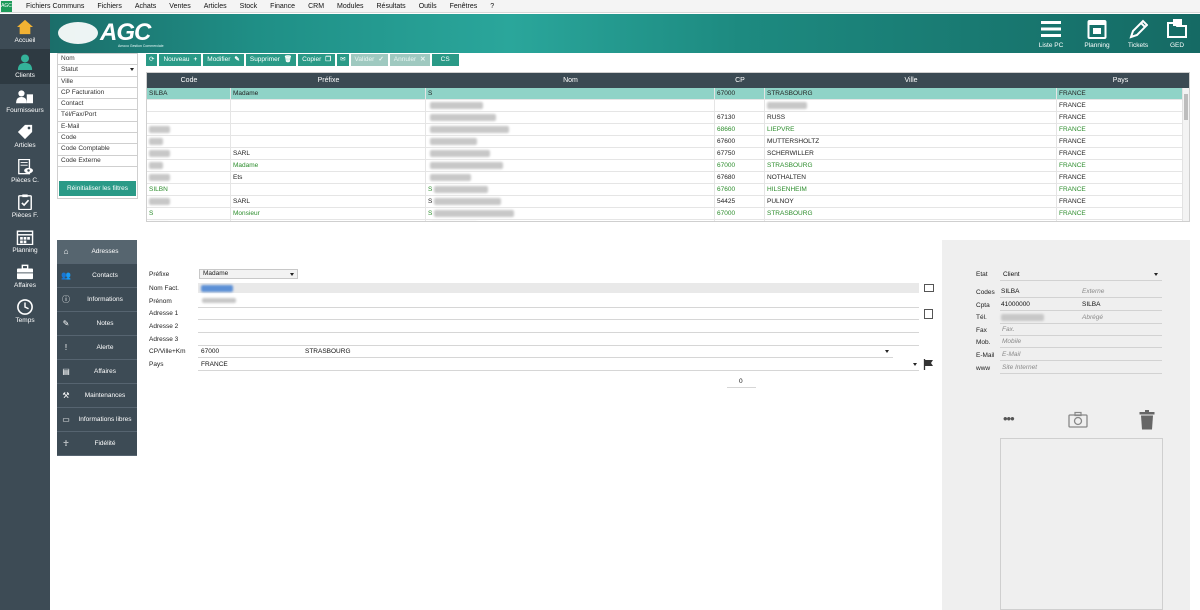  Describe the element at coordinates (56, 6) in the screenshot. I see `menu-fichiers-communs: Fichiers Communs` at that location.